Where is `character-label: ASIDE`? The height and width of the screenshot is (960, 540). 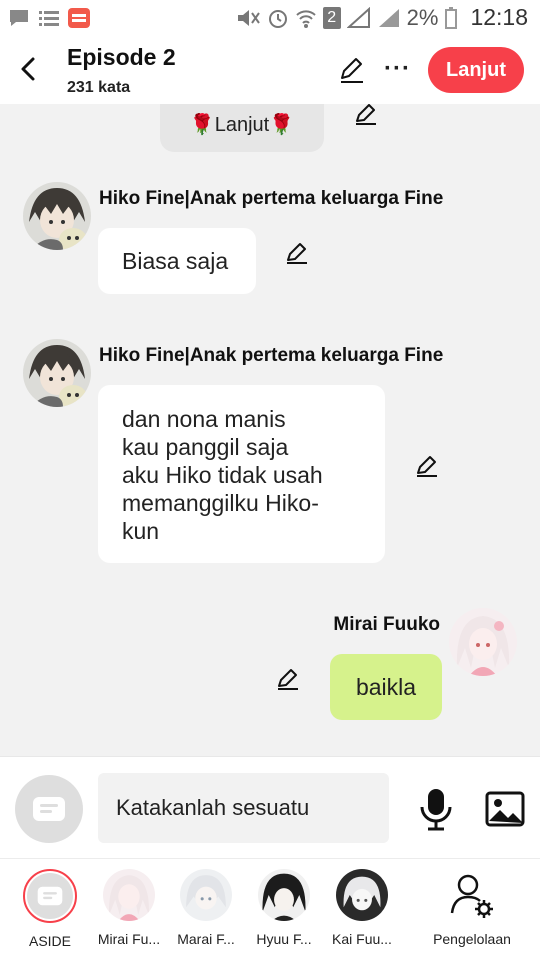
character-label: ASIDE is located at coordinates (49, 941).